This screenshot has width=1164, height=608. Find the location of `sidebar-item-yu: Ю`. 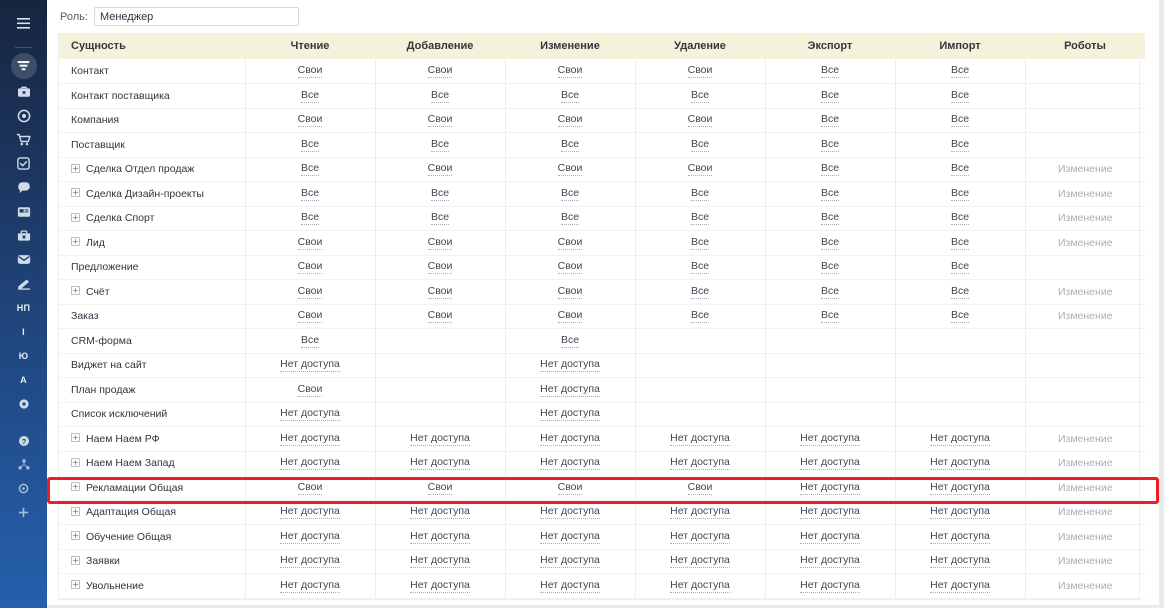

sidebar-item-yu: Ю is located at coordinates (24, 355).